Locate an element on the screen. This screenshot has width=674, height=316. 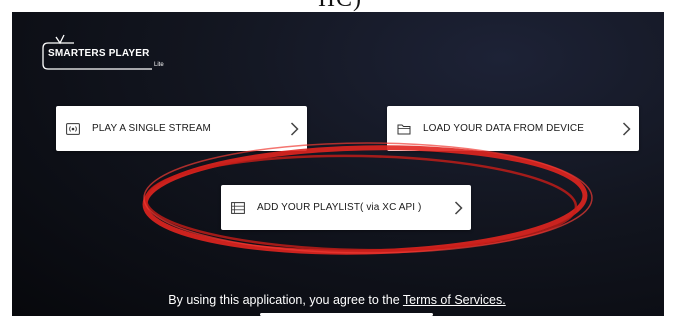
app-logo: SMARTERS PLAYER Lite is located at coordinates (109, 52).